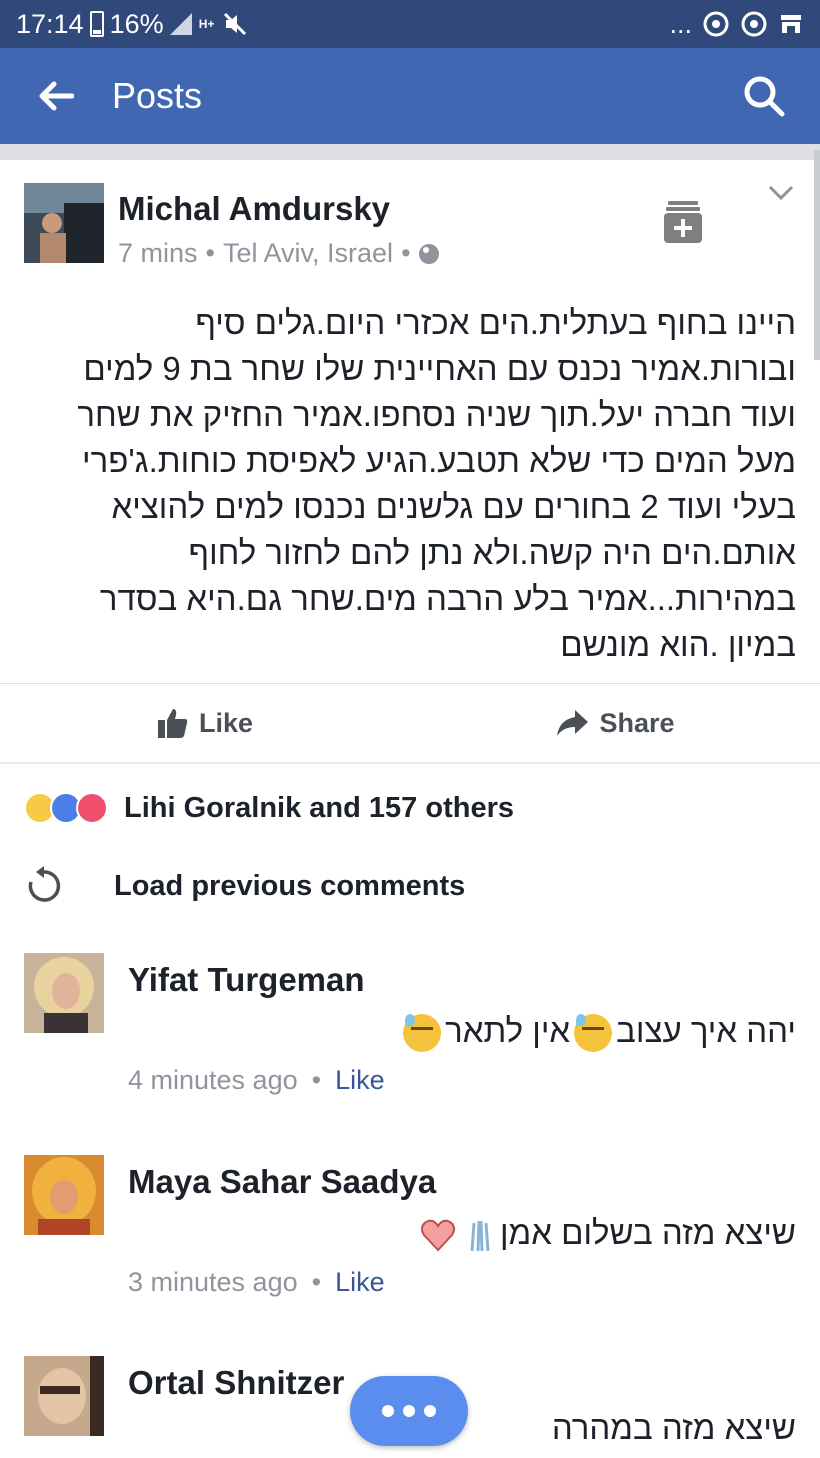  I want to click on comment-time: 3 minutes ago, so click(213, 1282).